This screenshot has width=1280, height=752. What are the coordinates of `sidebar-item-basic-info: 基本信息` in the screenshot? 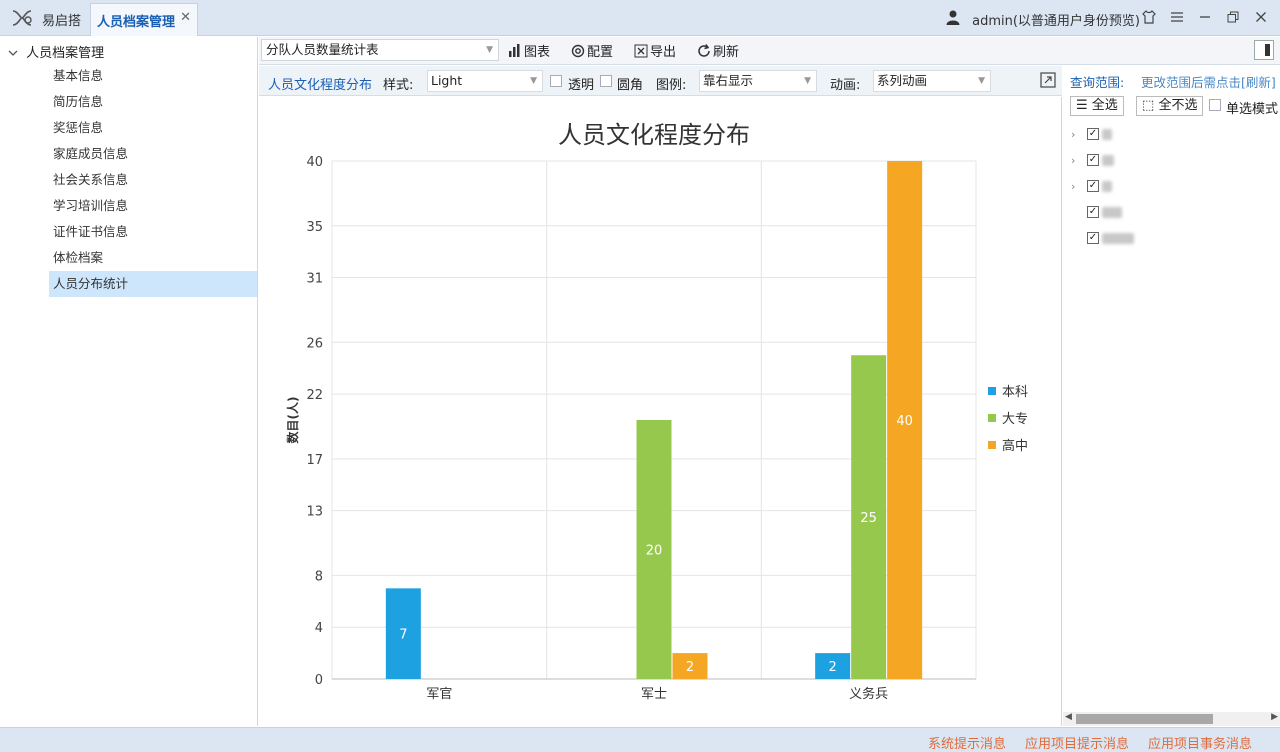 It's located at (153, 76).